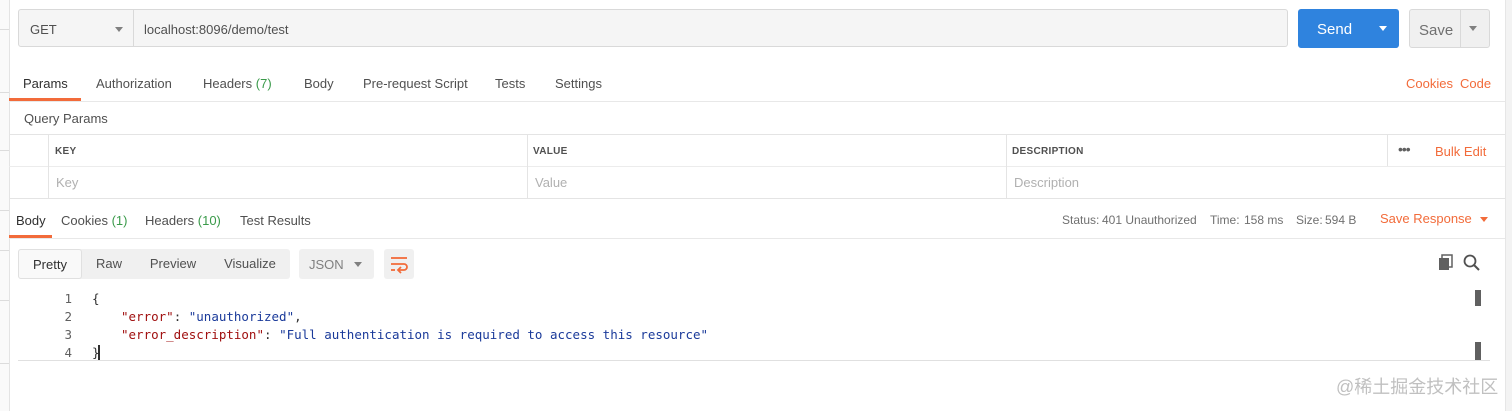 The height and width of the screenshot is (411, 1512). I want to click on save-response-button: Save Response, so click(1434, 218).